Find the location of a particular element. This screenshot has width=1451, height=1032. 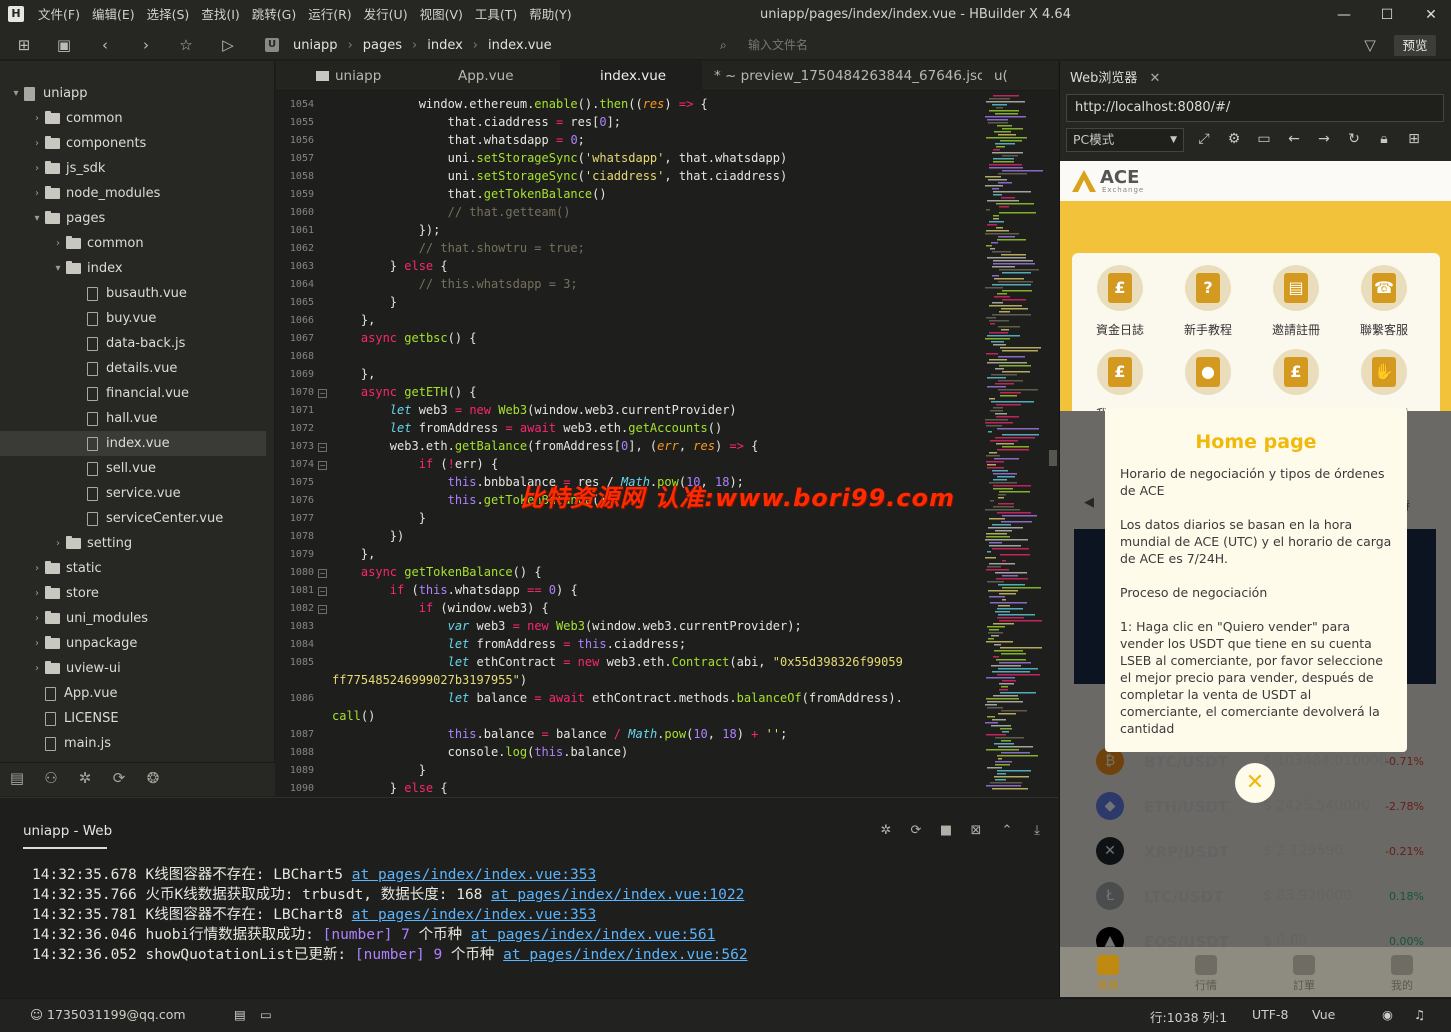

breadcrumb-item: uniapp is located at coordinates (315, 45).